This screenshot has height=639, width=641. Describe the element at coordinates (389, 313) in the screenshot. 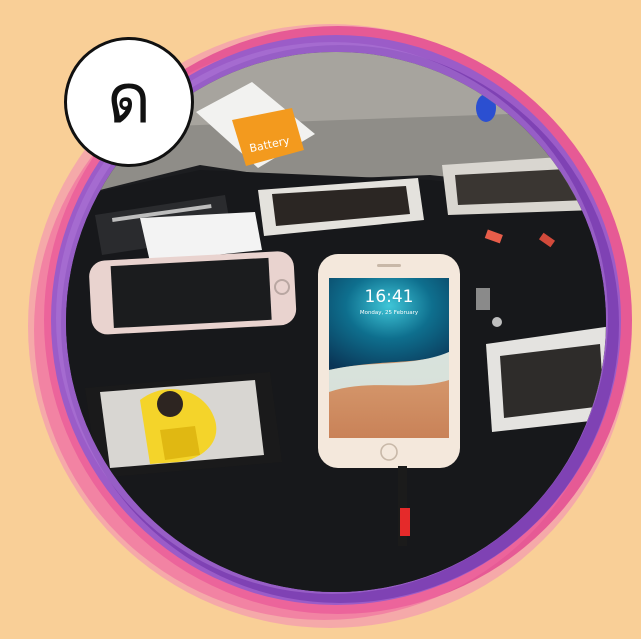

I see `phone-date: Monday, 25 February` at that location.